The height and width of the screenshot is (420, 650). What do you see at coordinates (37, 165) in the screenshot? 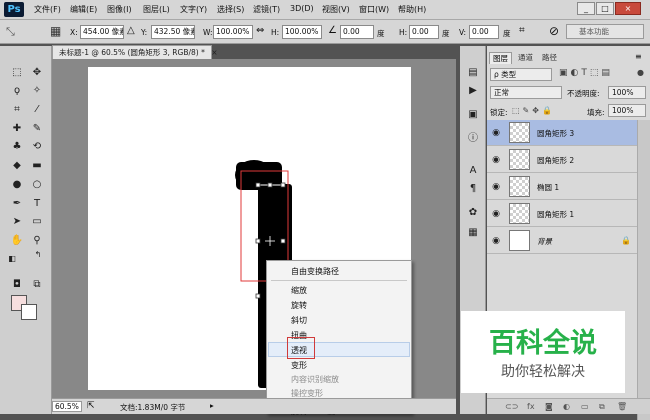
I see `gradient-icon: ▬` at bounding box center [37, 165].